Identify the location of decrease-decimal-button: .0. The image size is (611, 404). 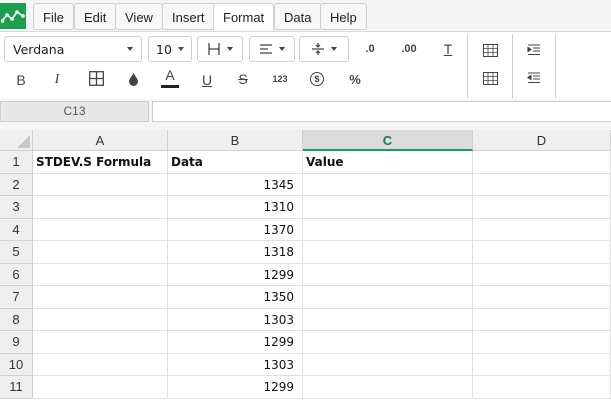
(370, 49).